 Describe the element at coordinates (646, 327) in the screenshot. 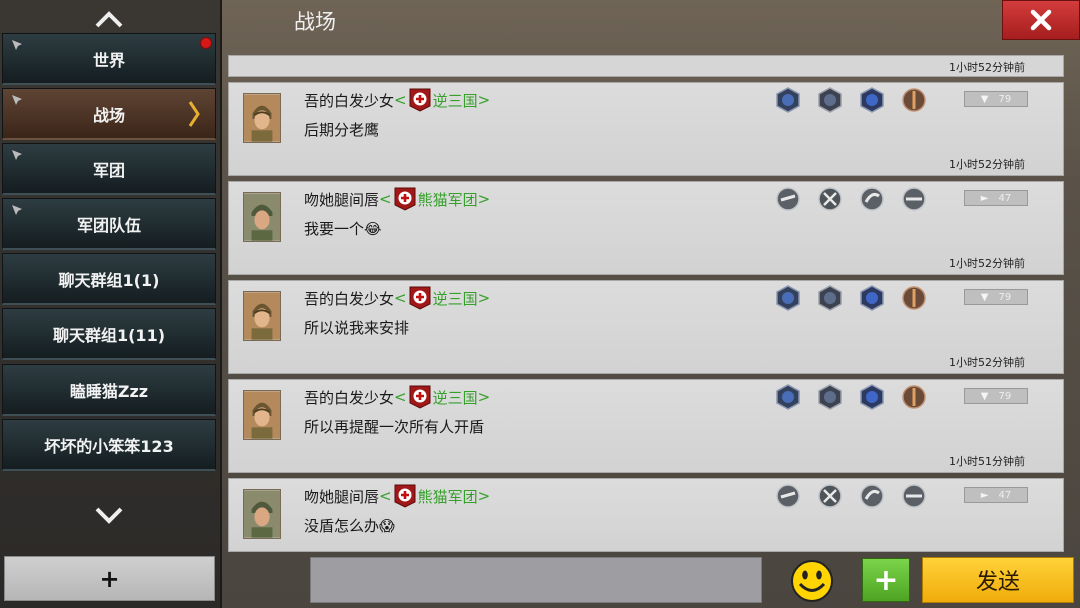

I see `message-card: 吾的白发少女 < 逆三国 > 所以说我来安排 ▼ 79 1小时52分钟前` at that location.